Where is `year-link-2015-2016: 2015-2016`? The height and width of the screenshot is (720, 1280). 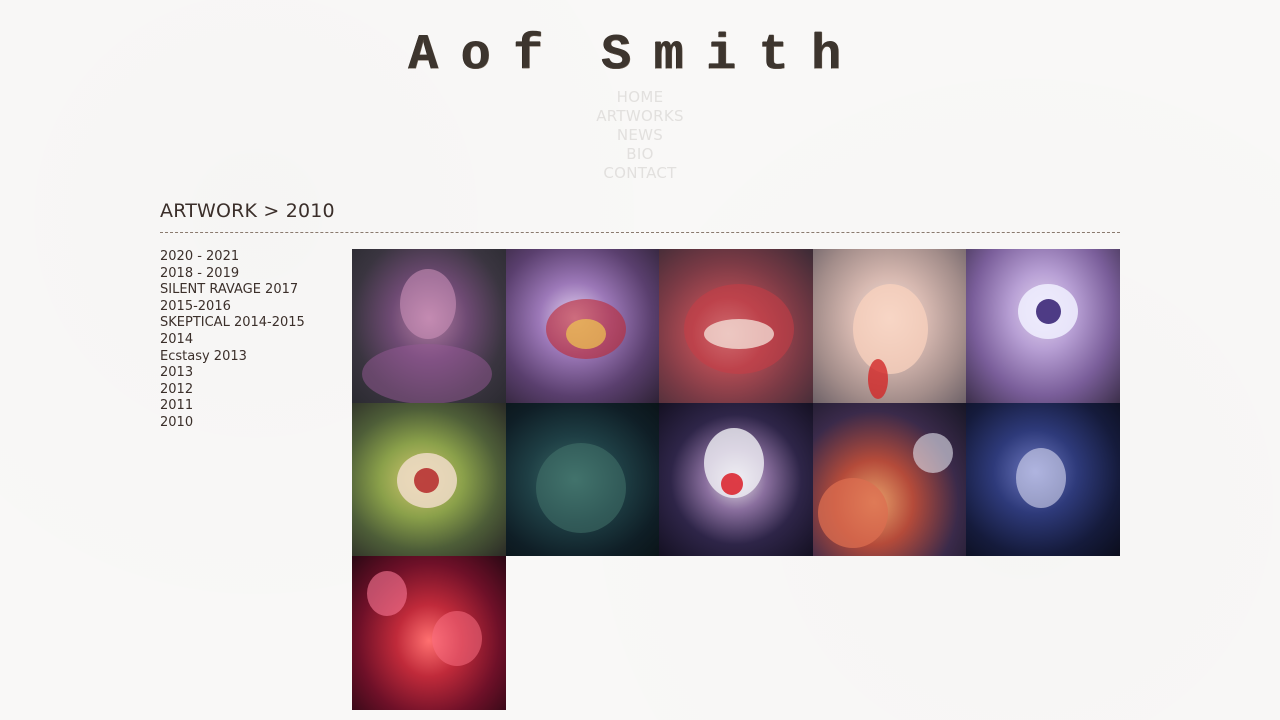
year-link-2015-2016: 2015-2016 is located at coordinates (250, 307).